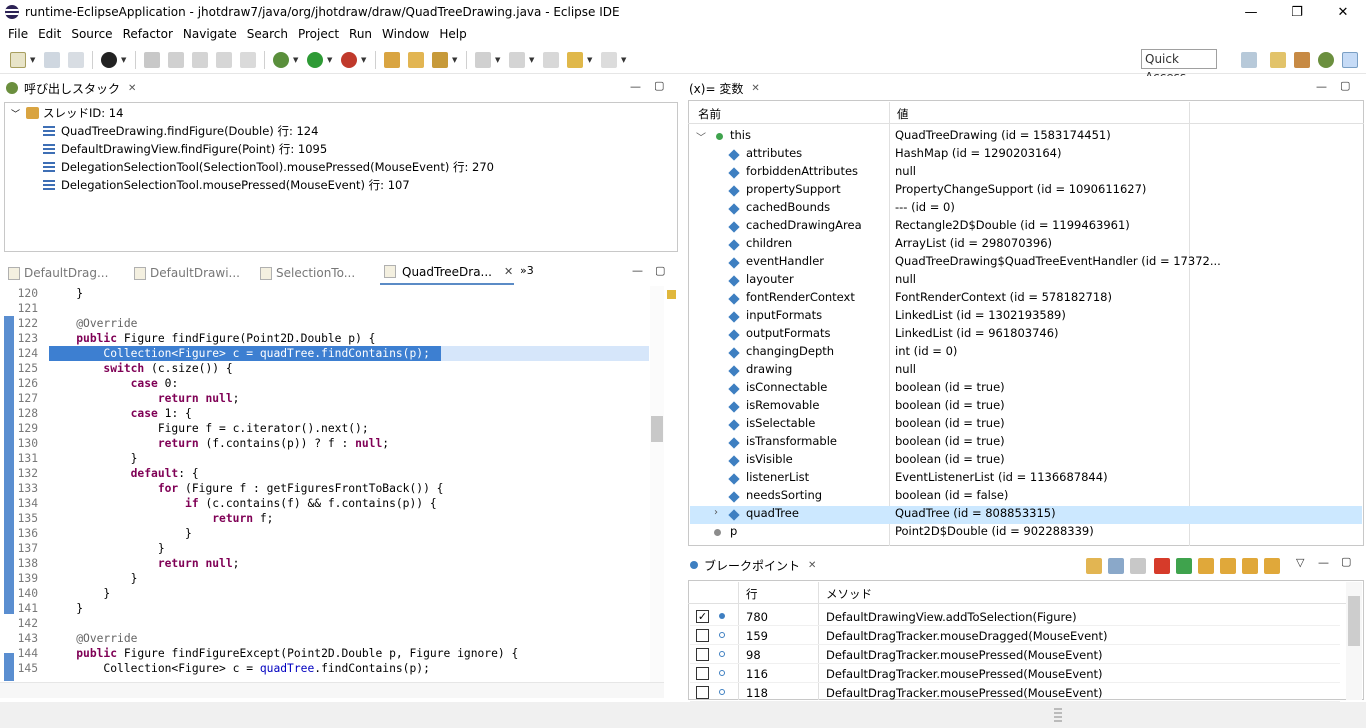  I want to click on new-icon, so click(18, 59).